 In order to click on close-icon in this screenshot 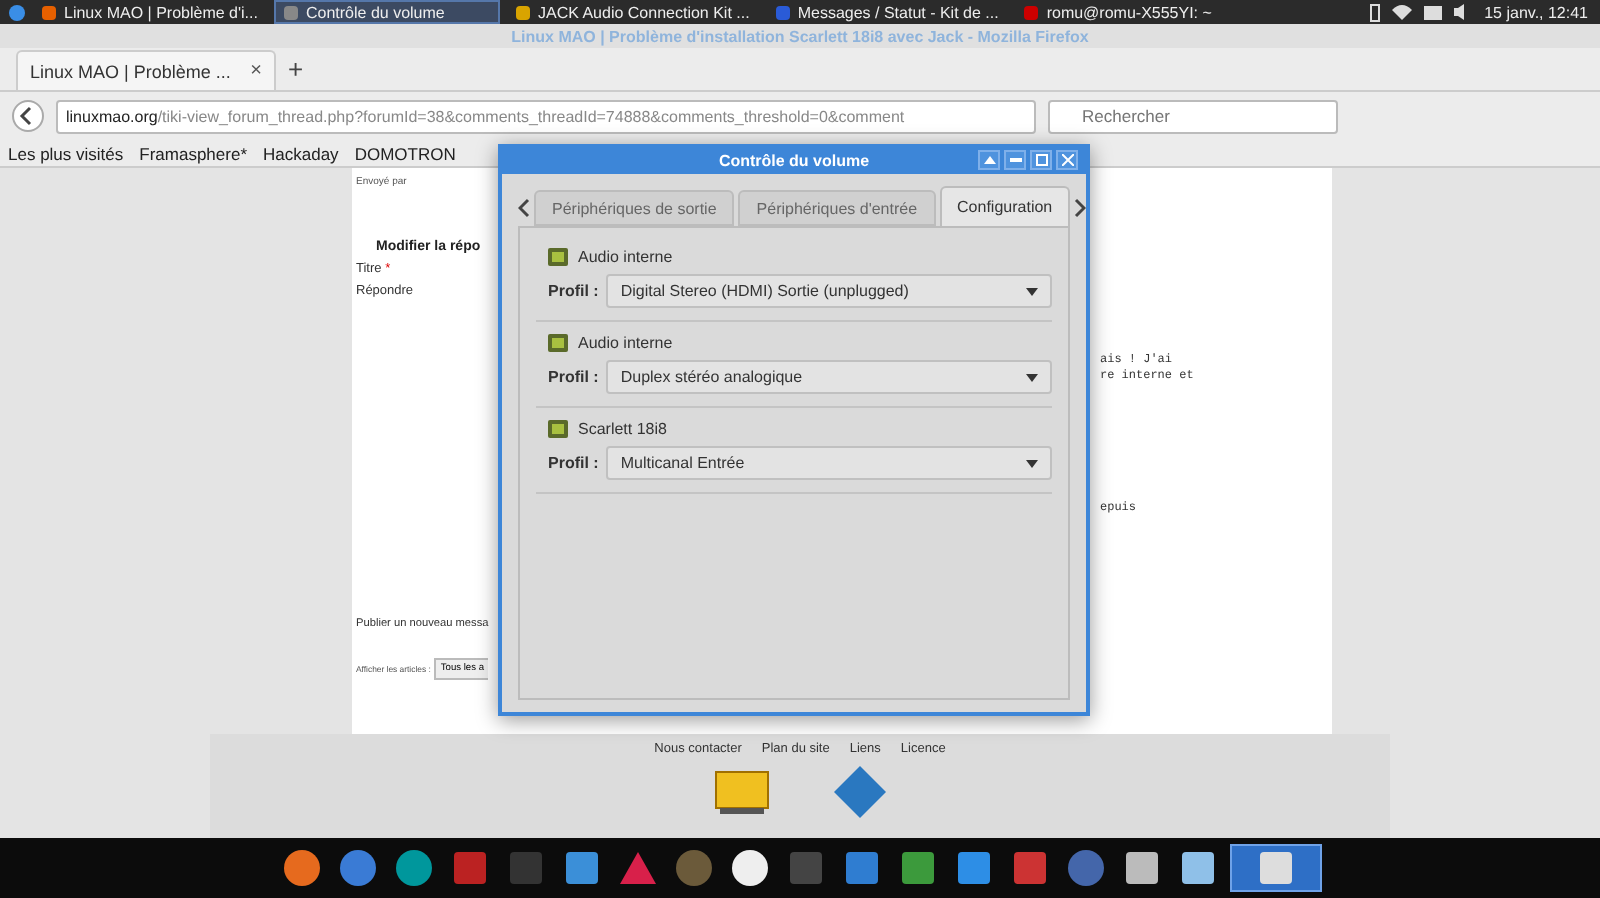, I will do `click(1067, 160)`.